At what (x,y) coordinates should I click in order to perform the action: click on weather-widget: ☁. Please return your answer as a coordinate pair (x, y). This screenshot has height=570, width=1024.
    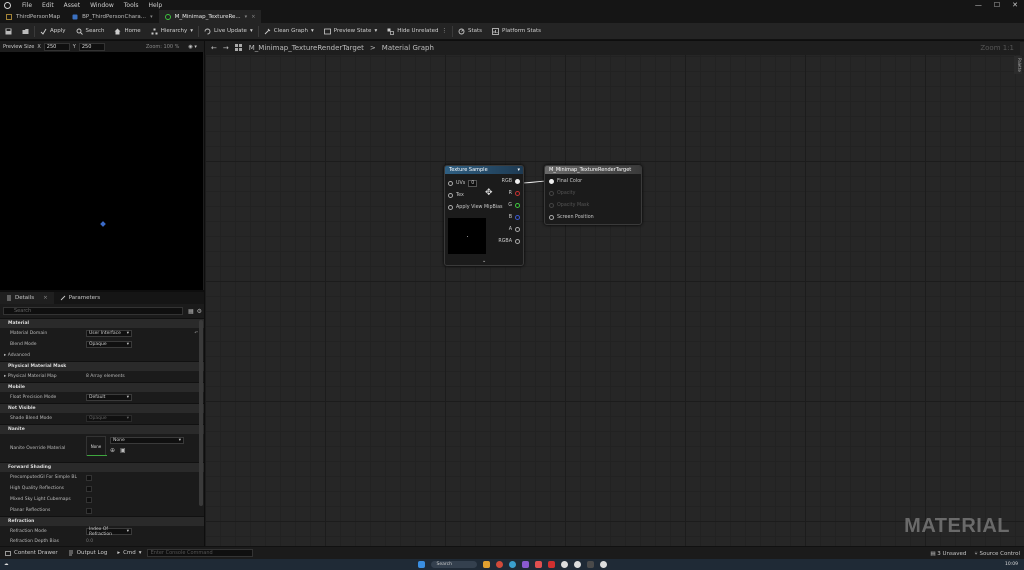
    Looking at the image, I should click on (6, 564).